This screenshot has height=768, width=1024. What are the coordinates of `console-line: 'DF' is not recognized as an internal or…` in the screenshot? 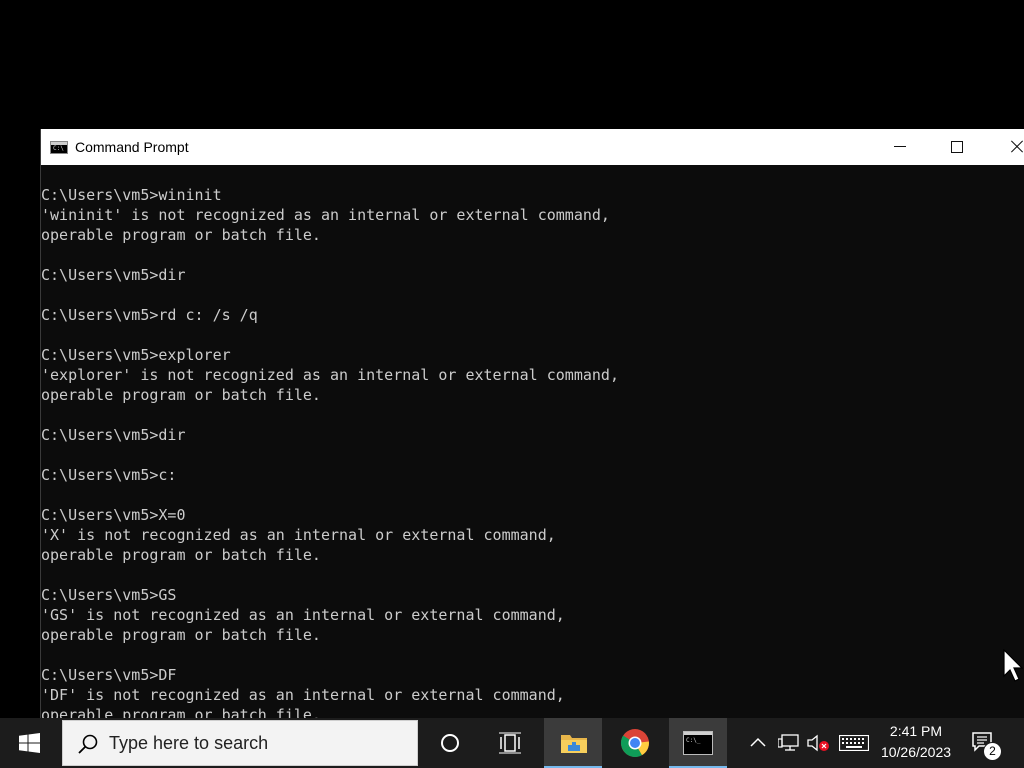 It's located at (303, 695).